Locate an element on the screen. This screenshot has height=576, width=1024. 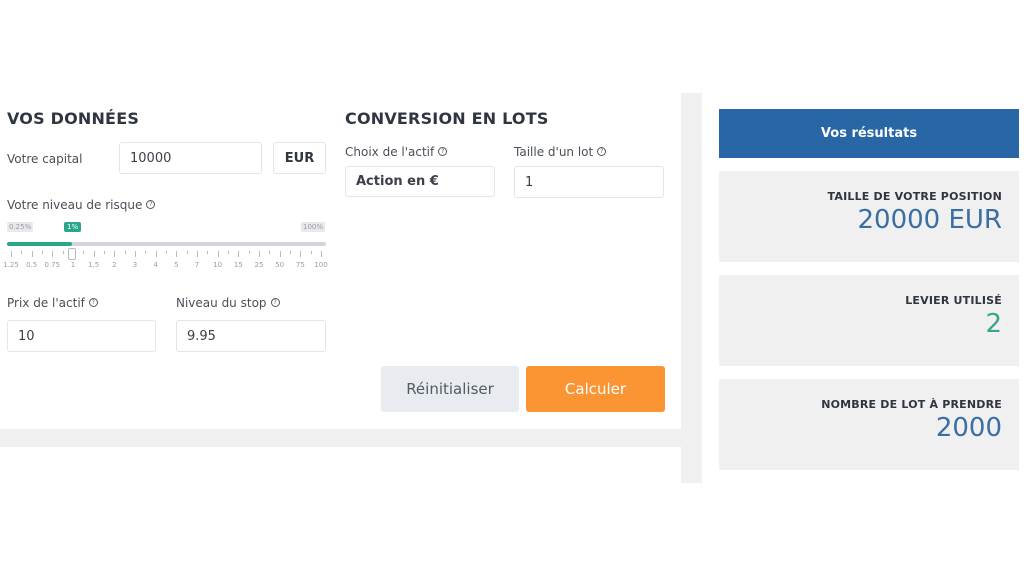
slider-tick-label: 0.5 is located at coordinates (32, 265).